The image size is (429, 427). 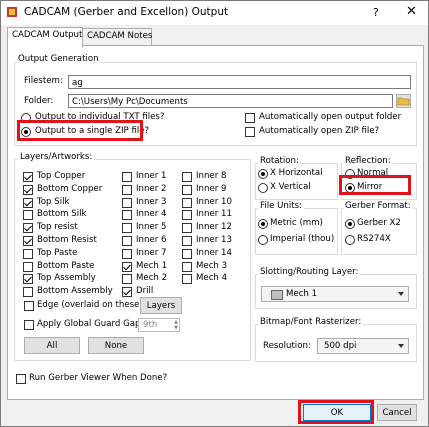 I want to click on layer-label: Bottom Paste, so click(x=66, y=265).